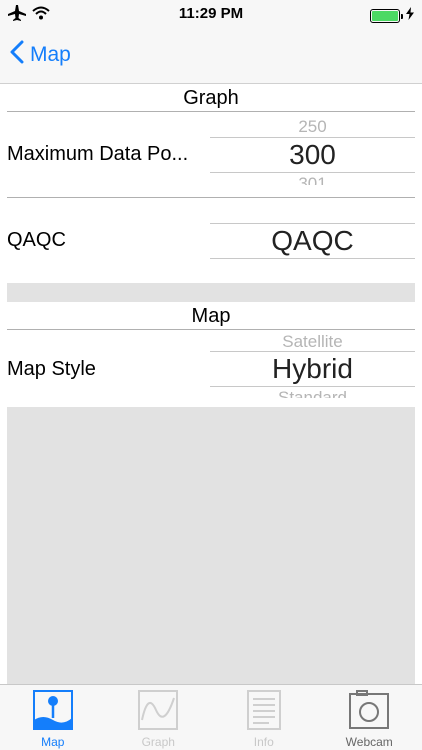 The image size is (422, 750). Describe the element at coordinates (392, 16) in the screenshot. I see `battery-icon` at that location.